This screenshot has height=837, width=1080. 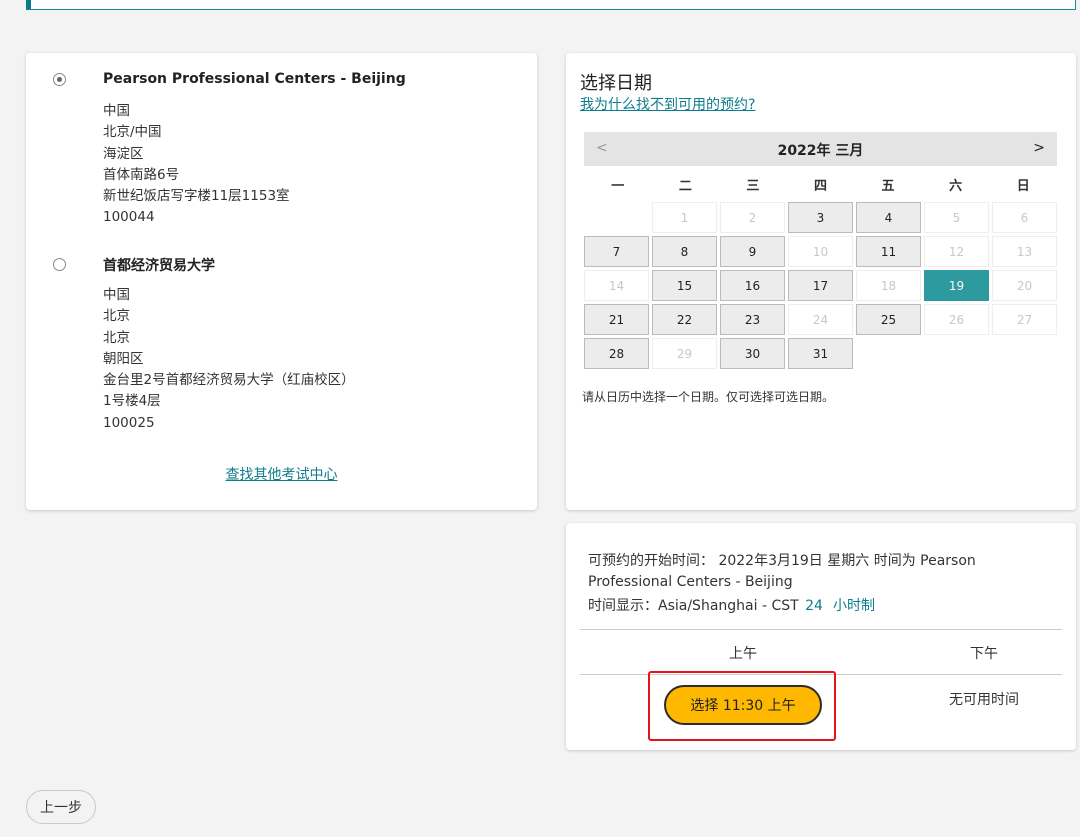 I want to click on 24-hour-toggle: 24, so click(x=814, y=606).